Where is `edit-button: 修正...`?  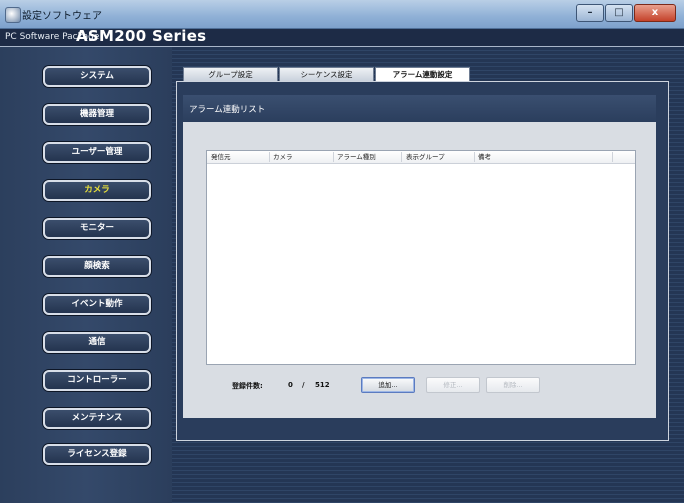 edit-button: 修正... is located at coordinates (453, 385).